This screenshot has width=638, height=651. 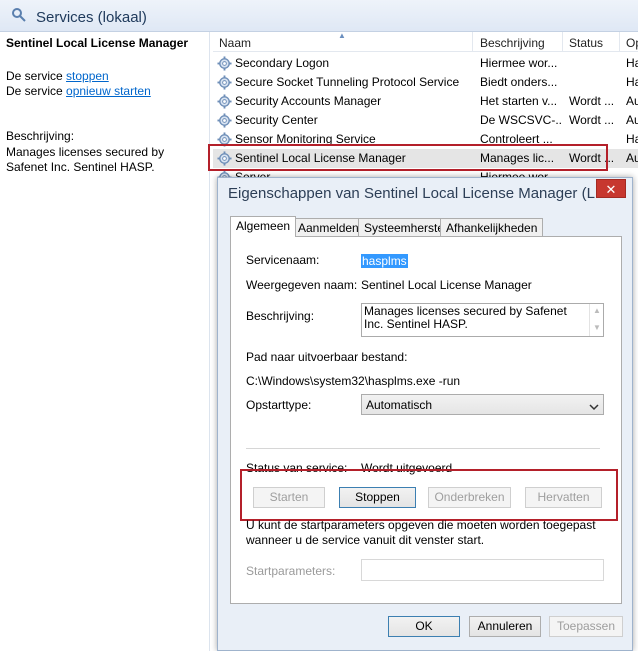 I want to click on start-parameters-input, so click(x=482, y=570).